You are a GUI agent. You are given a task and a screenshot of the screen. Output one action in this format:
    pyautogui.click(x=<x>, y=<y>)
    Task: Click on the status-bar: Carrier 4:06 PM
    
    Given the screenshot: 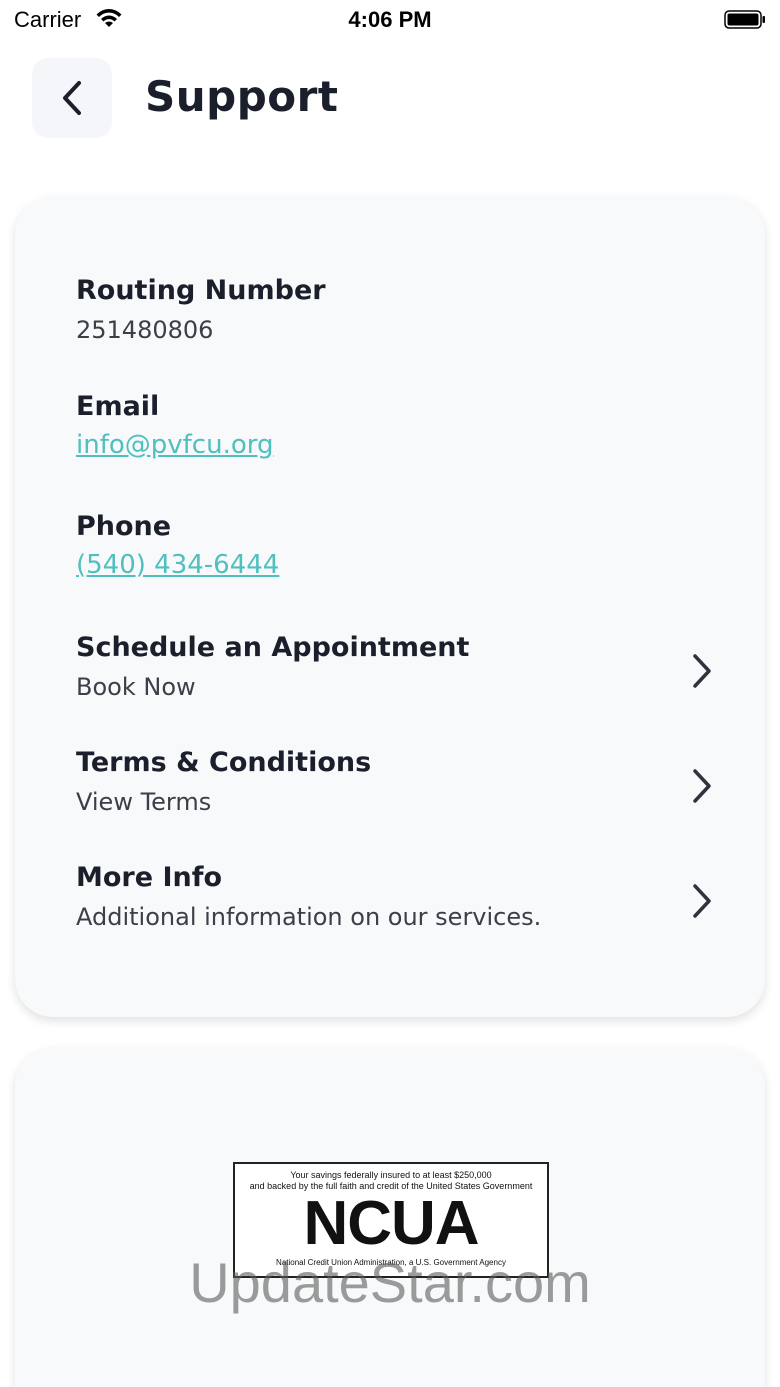 What is the action you would take?
    pyautogui.click(x=390, y=20)
    